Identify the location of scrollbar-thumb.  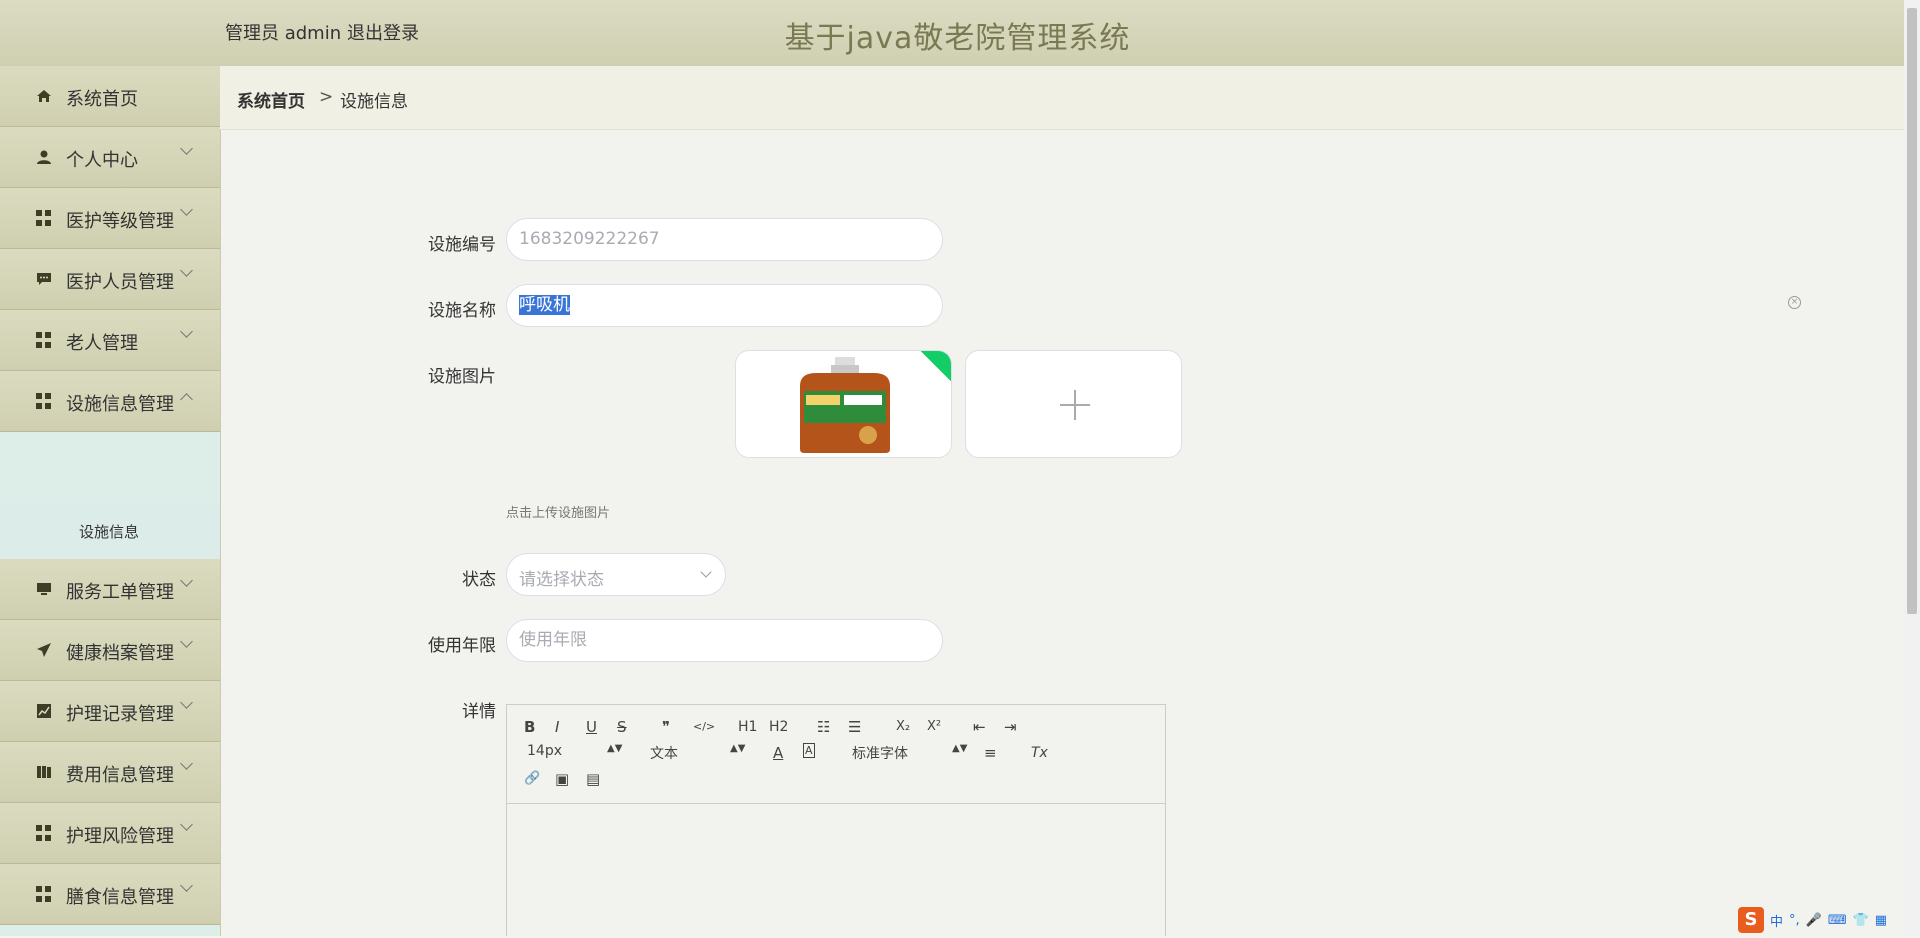
(1912, 311).